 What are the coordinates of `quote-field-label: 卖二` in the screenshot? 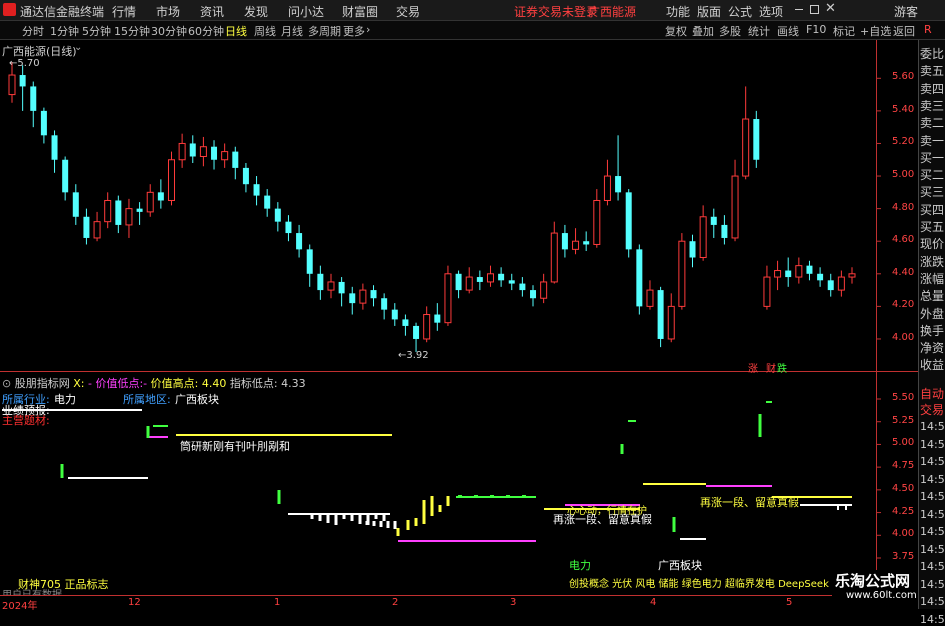 It's located at (932, 122).